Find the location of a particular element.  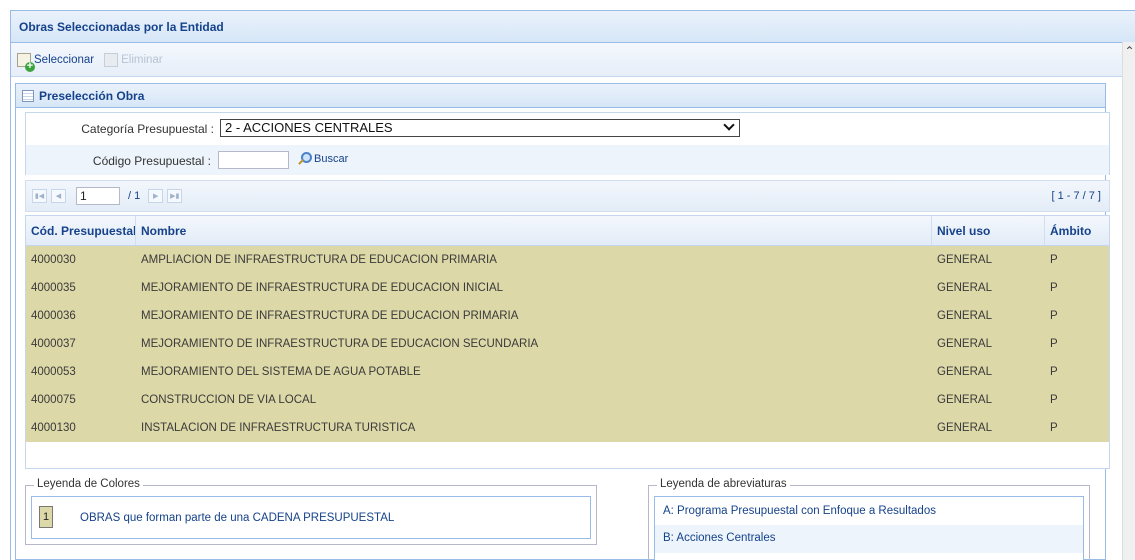

cell-codigo: 4000035 is located at coordinates (53, 288).